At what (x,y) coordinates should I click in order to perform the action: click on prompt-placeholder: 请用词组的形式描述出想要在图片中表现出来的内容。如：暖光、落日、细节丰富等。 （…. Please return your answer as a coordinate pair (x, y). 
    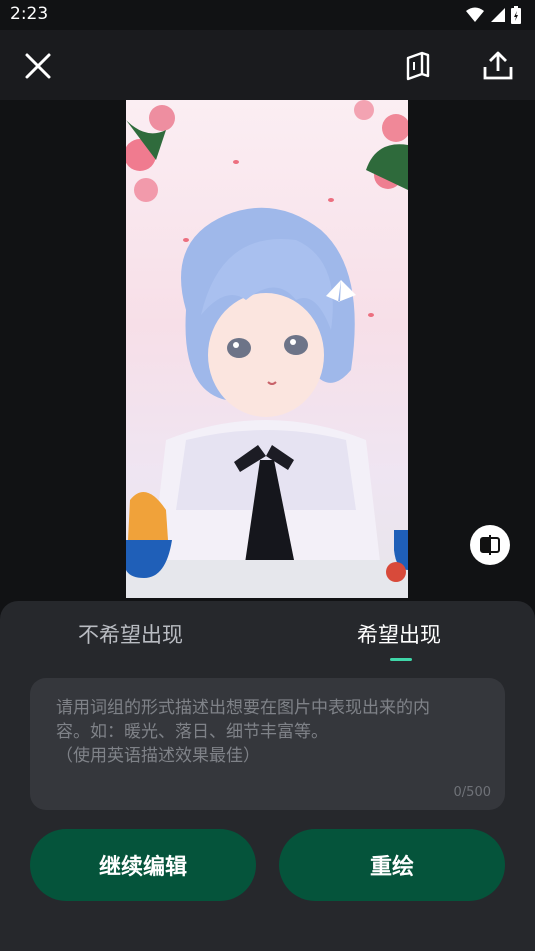
    Looking at the image, I should click on (243, 732).